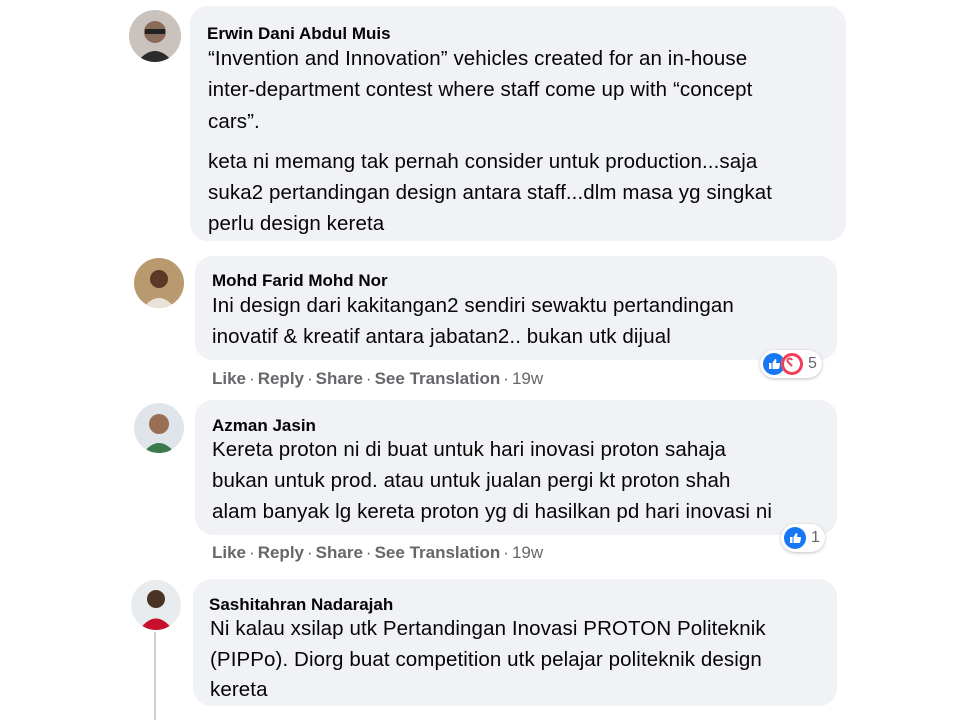 The width and height of the screenshot is (960, 720). I want to click on care-icon, so click(792, 364).